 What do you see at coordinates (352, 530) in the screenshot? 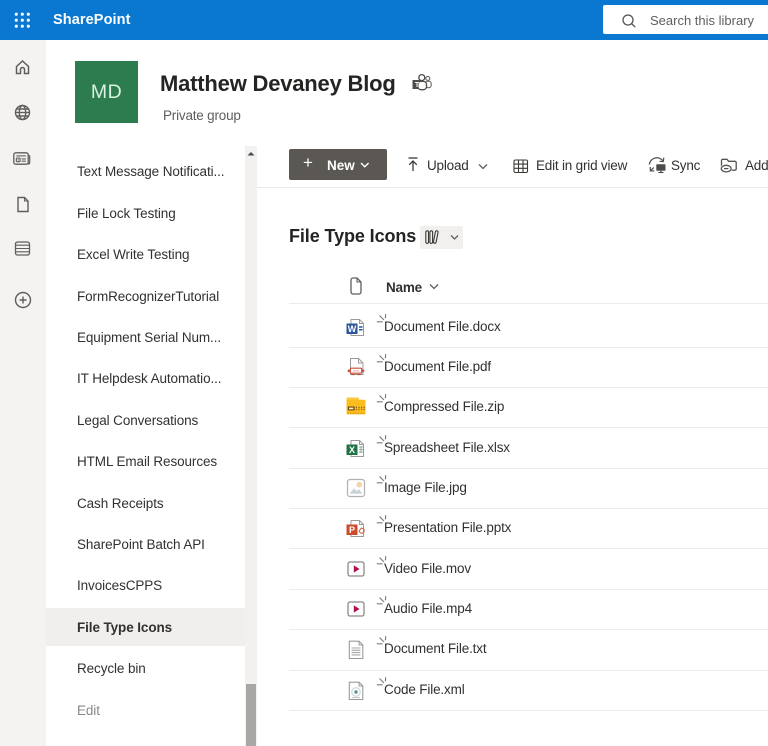
I see `svg-text: P` at bounding box center [352, 530].